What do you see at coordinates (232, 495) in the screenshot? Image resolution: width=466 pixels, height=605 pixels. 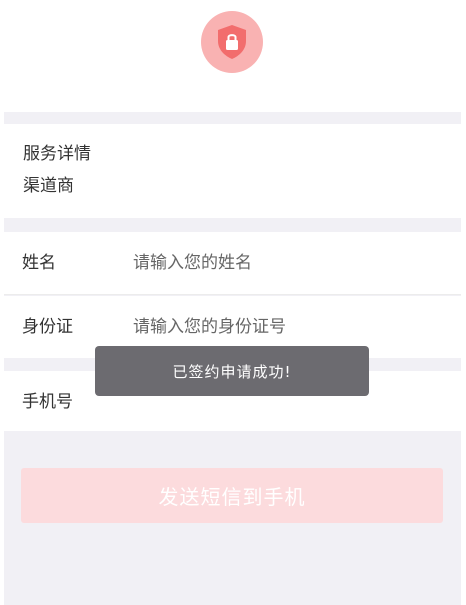 I see `send-sms-button: 发送短信到手机` at bounding box center [232, 495].